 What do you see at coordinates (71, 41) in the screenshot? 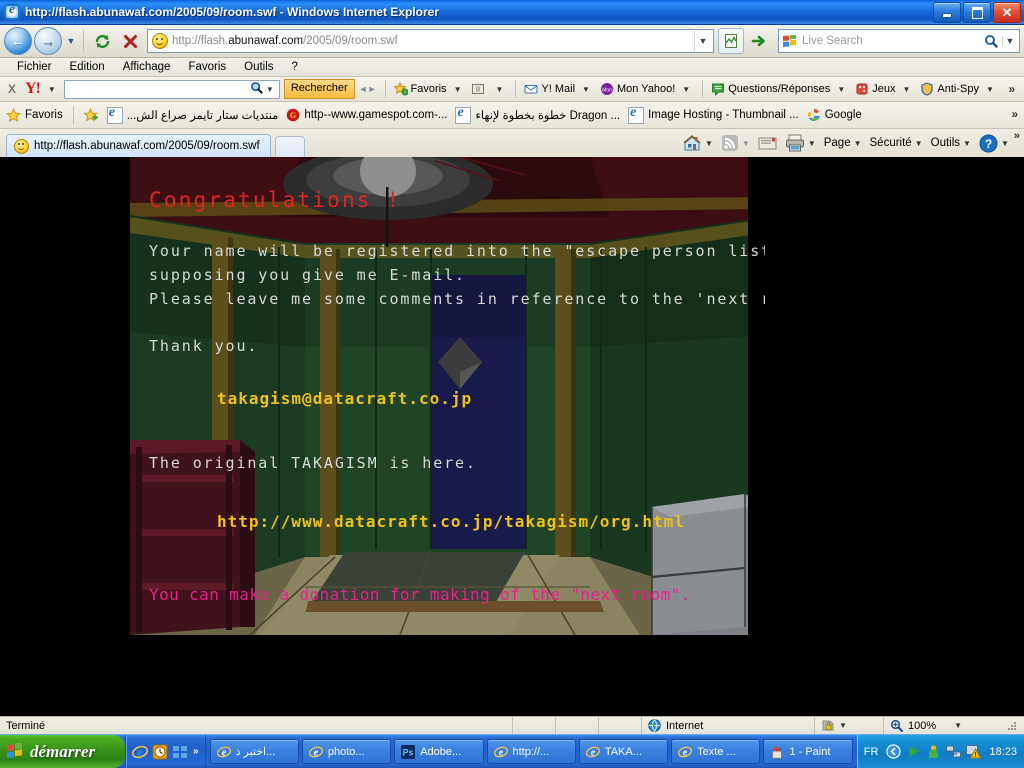
I see `recent-pages-dropdown: ▼` at bounding box center [71, 41].